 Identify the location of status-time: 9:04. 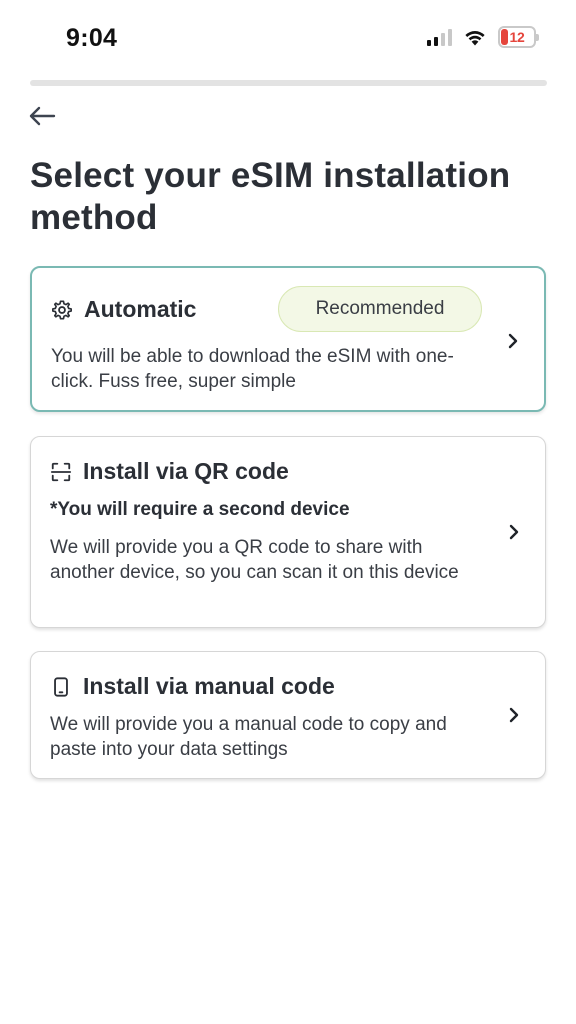
(92, 38).